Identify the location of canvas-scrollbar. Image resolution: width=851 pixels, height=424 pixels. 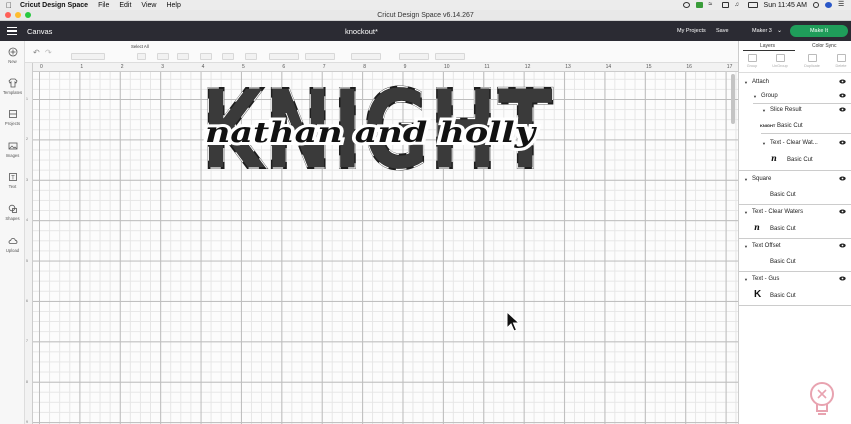
(733, 99).